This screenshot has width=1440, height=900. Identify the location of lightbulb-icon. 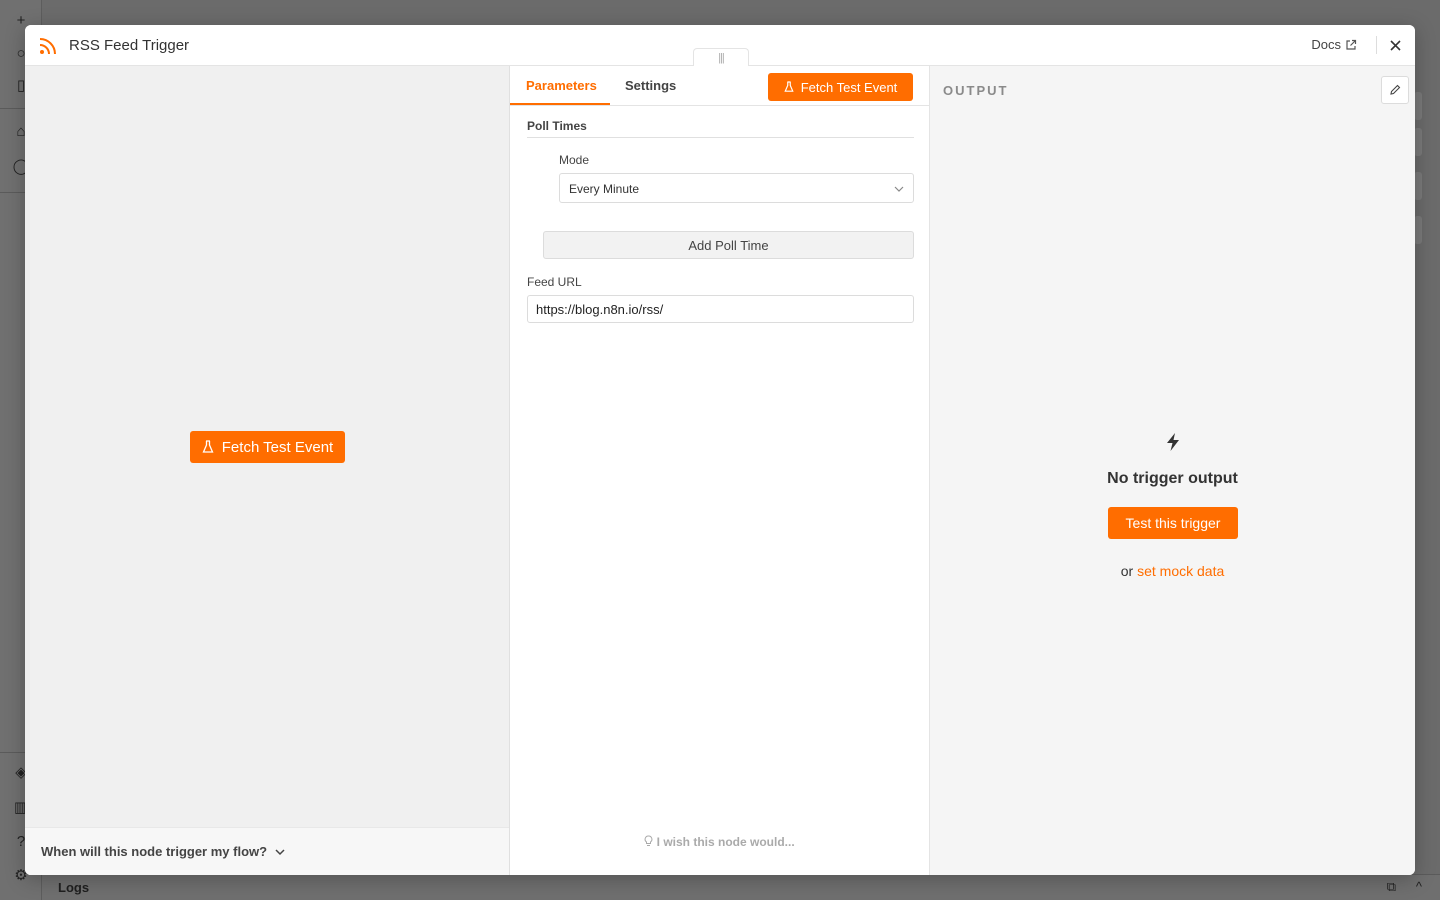
(648, 840).